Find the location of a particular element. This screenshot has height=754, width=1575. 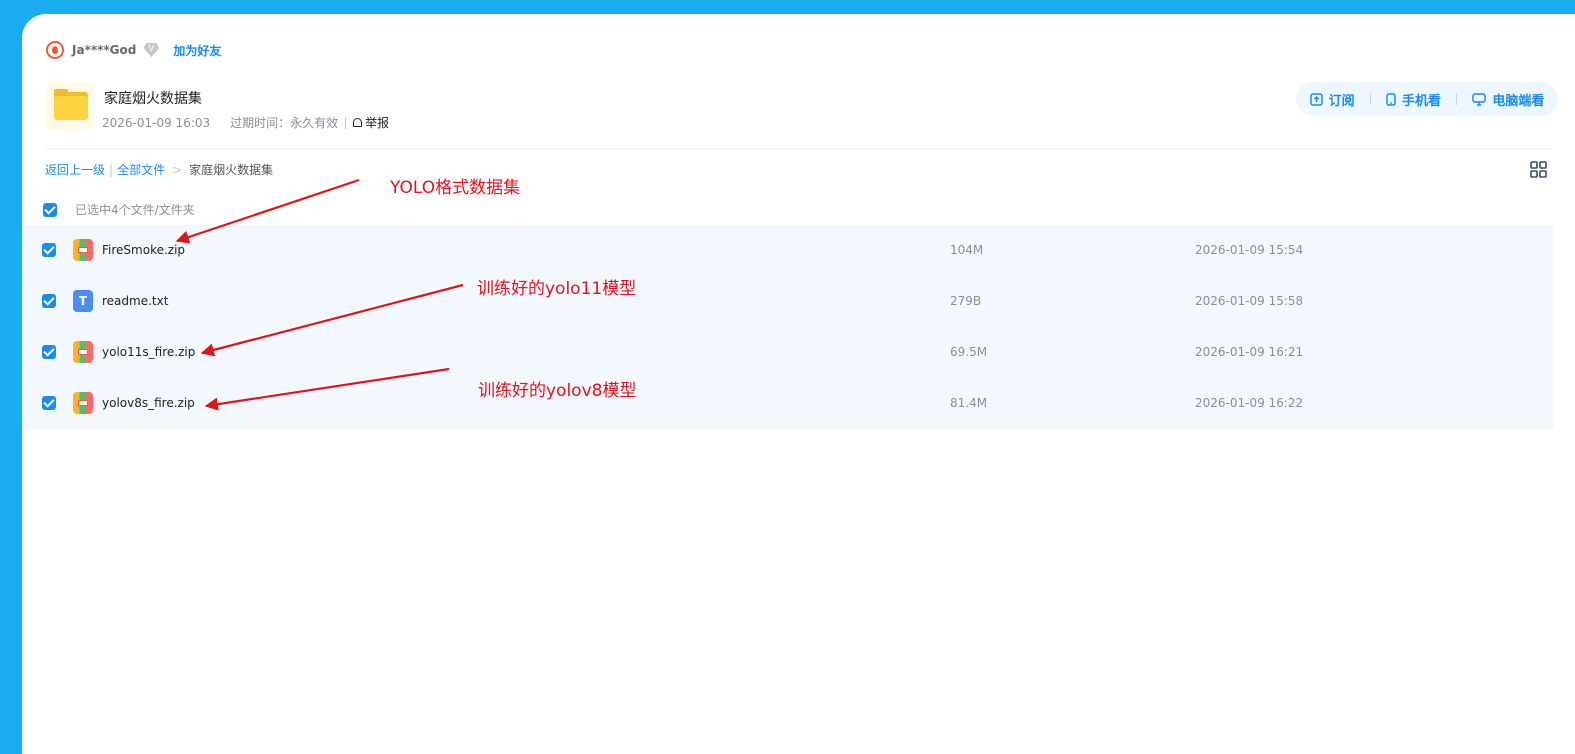

phone-icon is located at coordinates (1391, 99).